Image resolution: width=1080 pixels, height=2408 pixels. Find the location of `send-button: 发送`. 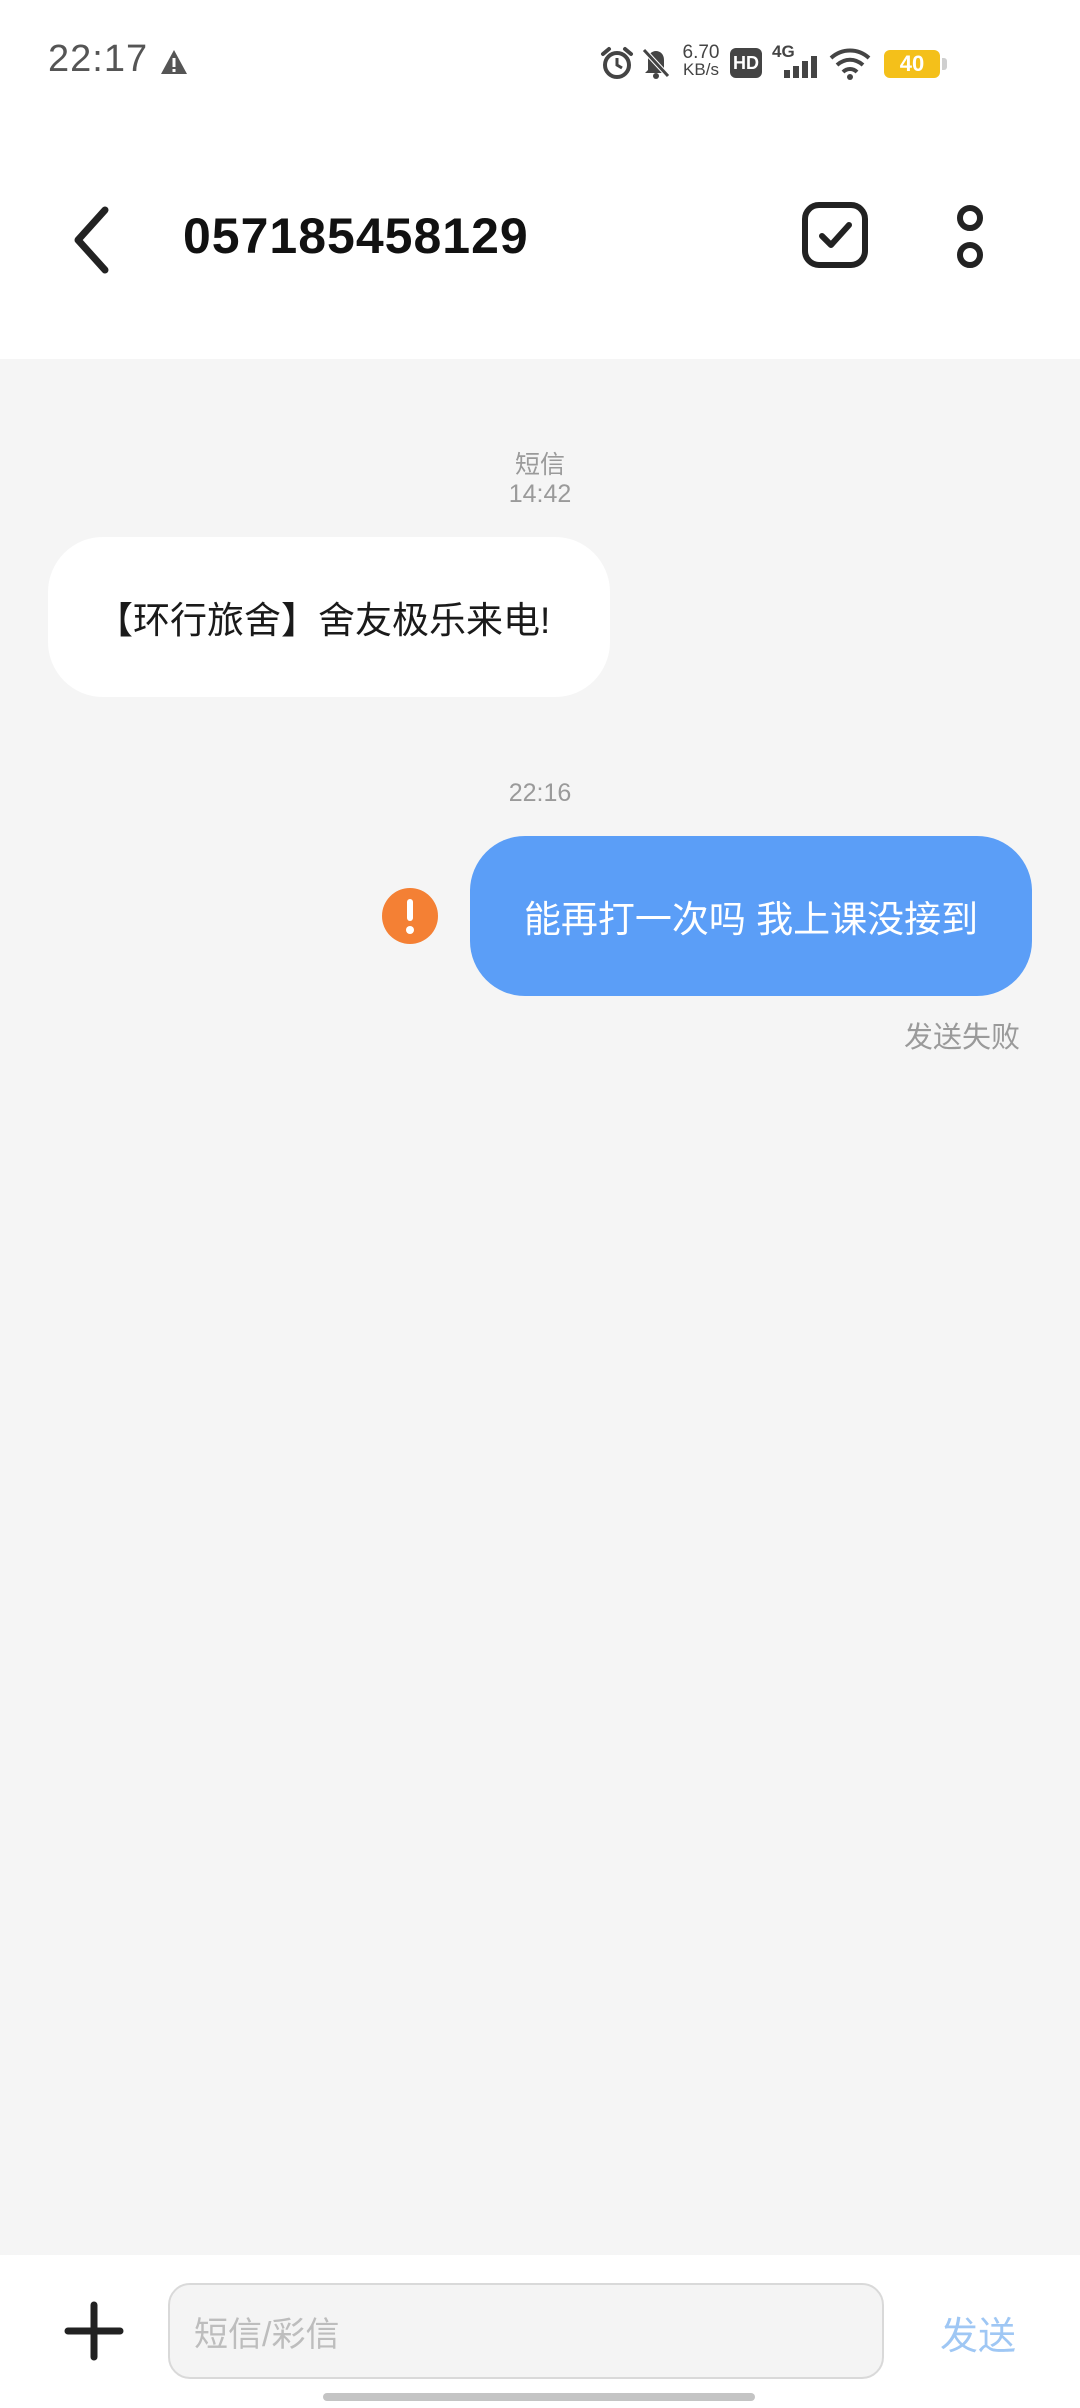

send-button: 发送 is located at coordinates (978, 2332).